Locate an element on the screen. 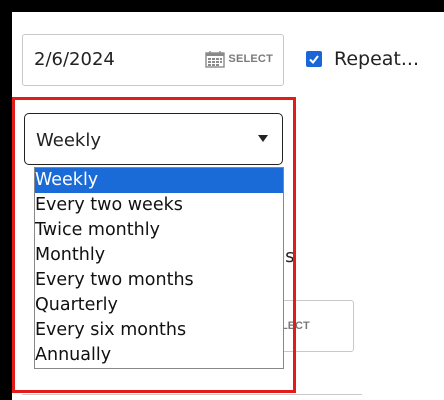 This screenshot has width=444, height=400. option-monthly: Monthly is located at coordinates (159, 255).